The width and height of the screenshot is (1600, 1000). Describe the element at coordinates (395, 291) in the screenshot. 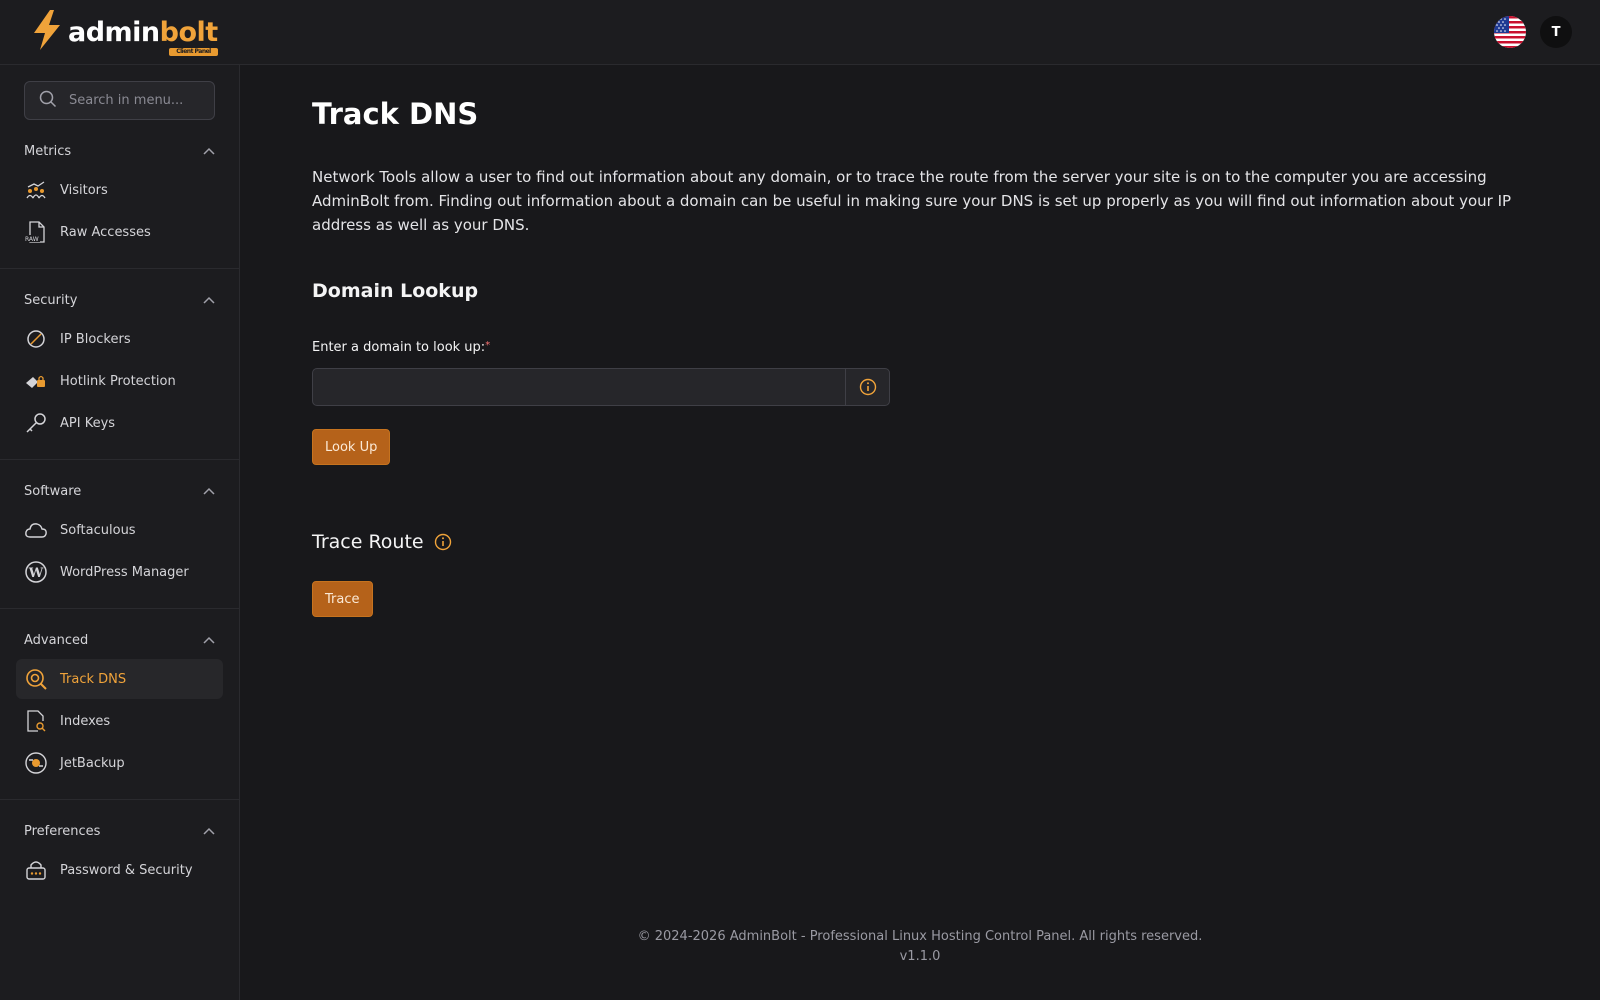

I see `domain-lookup-heading: Domain Lookup` at that location.